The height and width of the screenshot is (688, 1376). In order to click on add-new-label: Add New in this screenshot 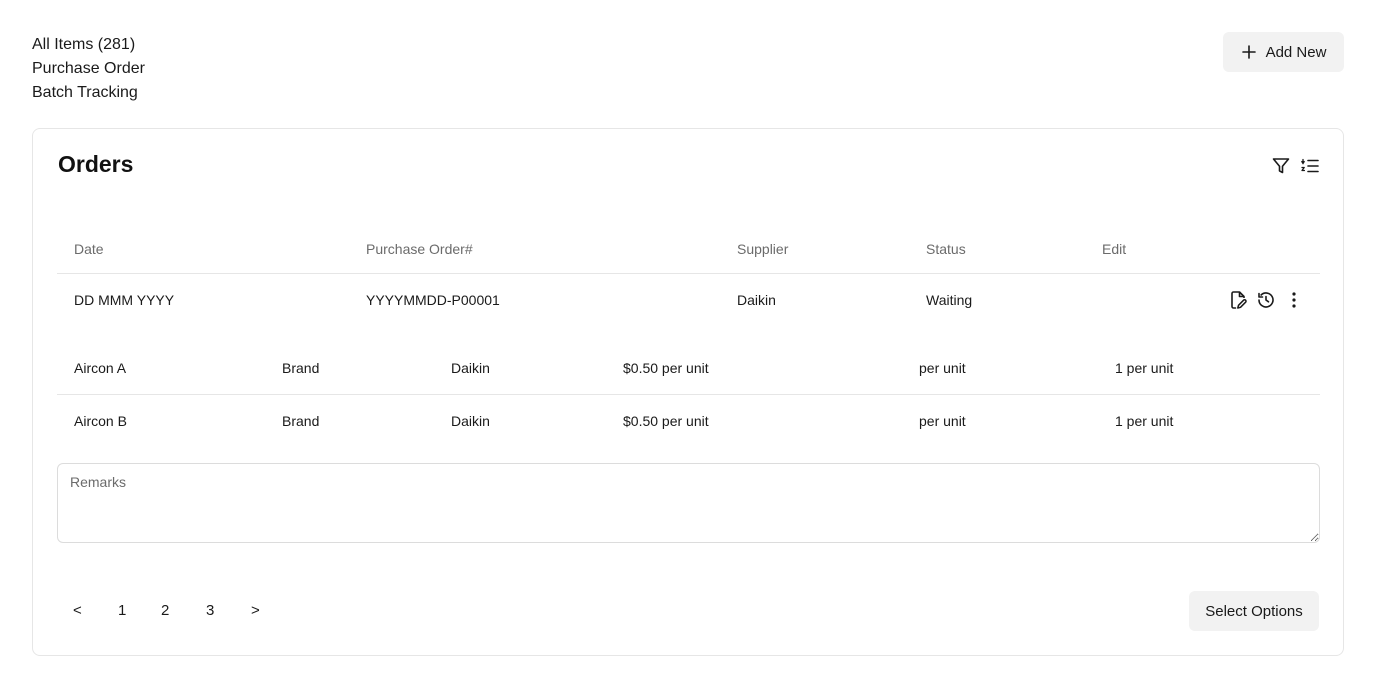, I will do `click(1296, 52)`.